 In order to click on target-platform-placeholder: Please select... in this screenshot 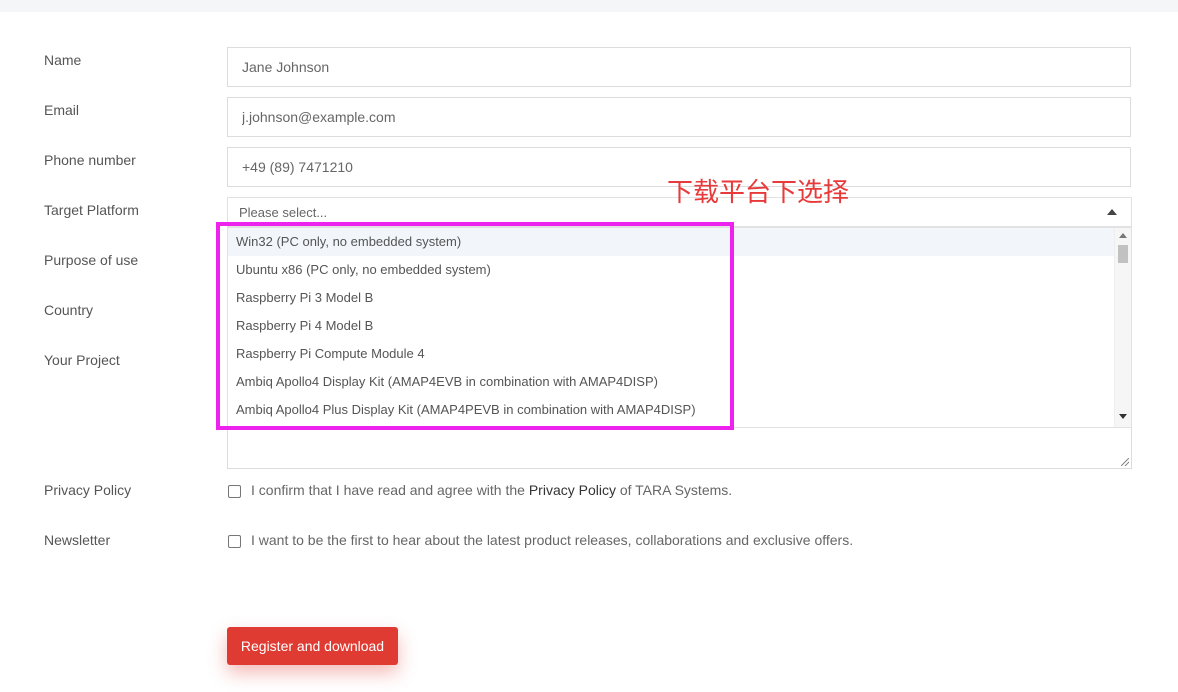, I will do `click(283, 212)`.